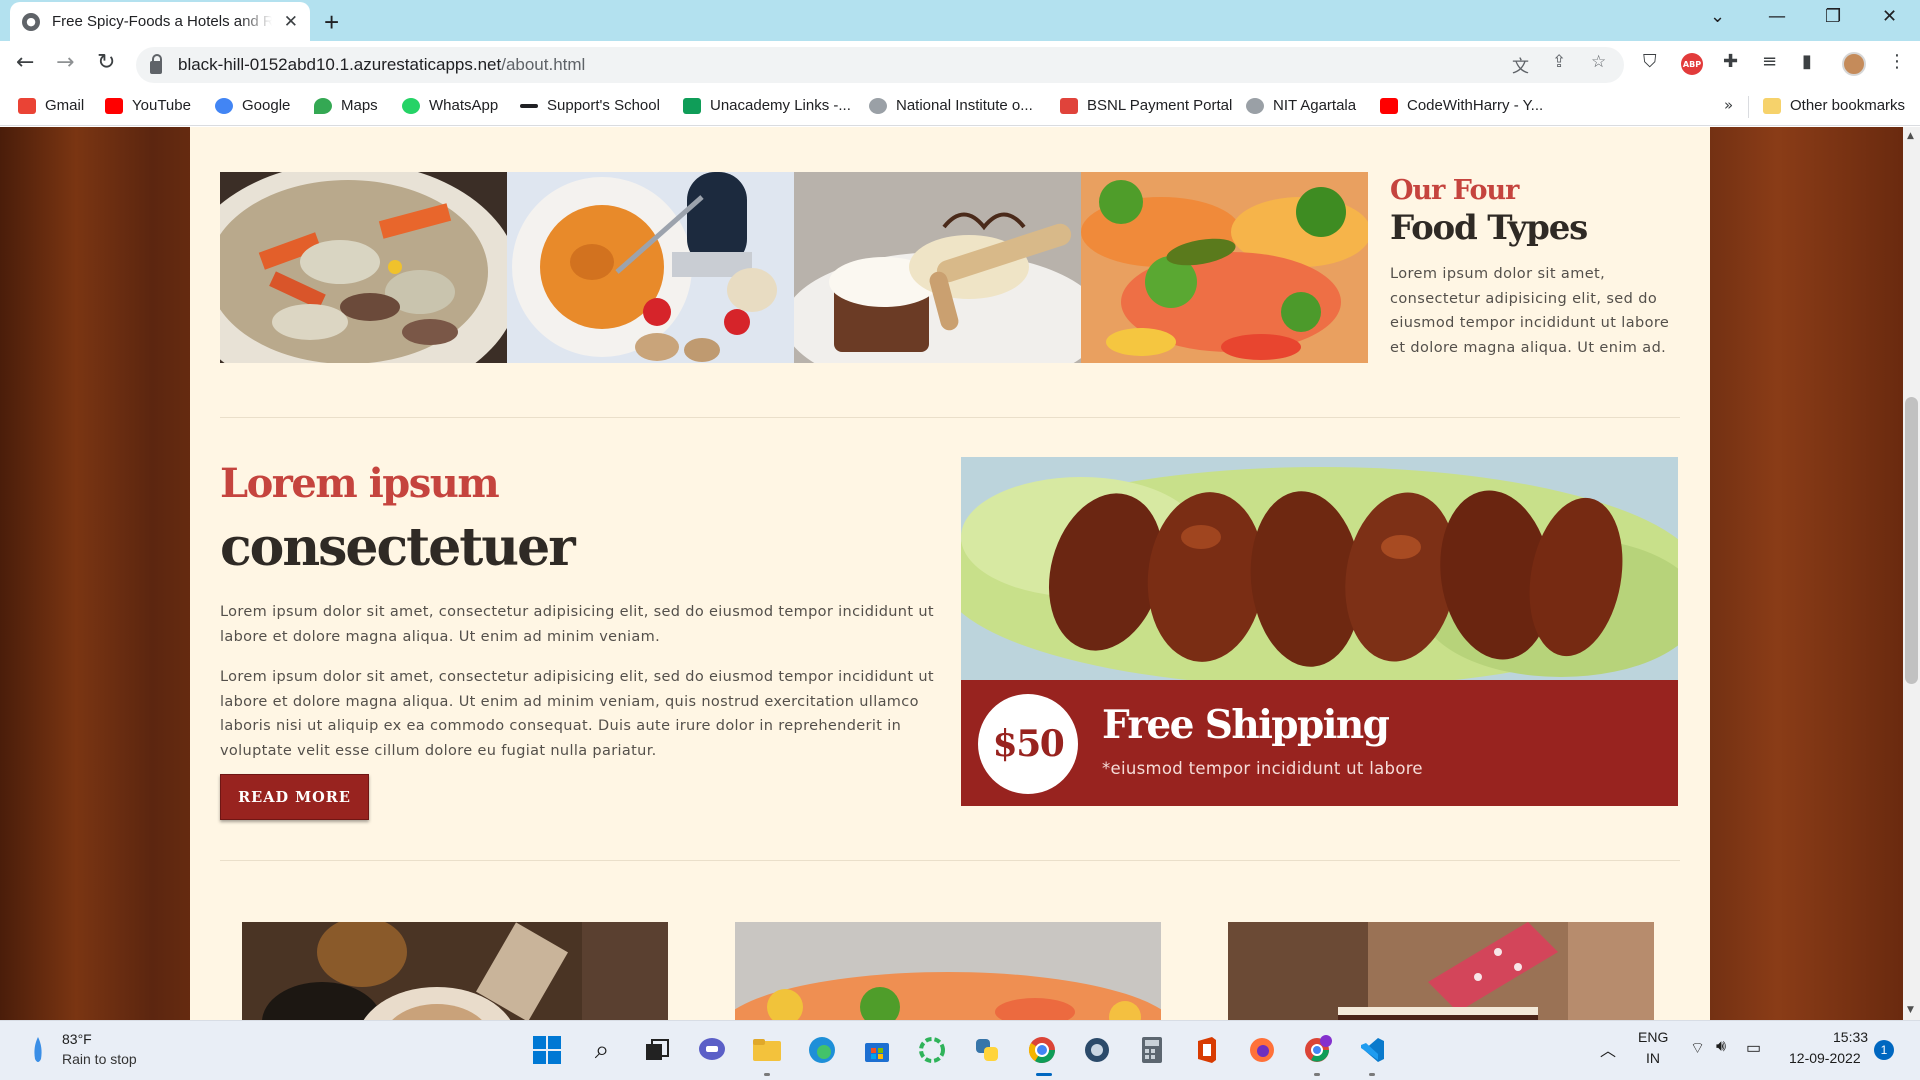 The width and height of the screenshot is (1920, 1080). Describe the element at coordinates (1454, 190) in the screenshot. I see `food-types-pretitle: Our Four` at that location.